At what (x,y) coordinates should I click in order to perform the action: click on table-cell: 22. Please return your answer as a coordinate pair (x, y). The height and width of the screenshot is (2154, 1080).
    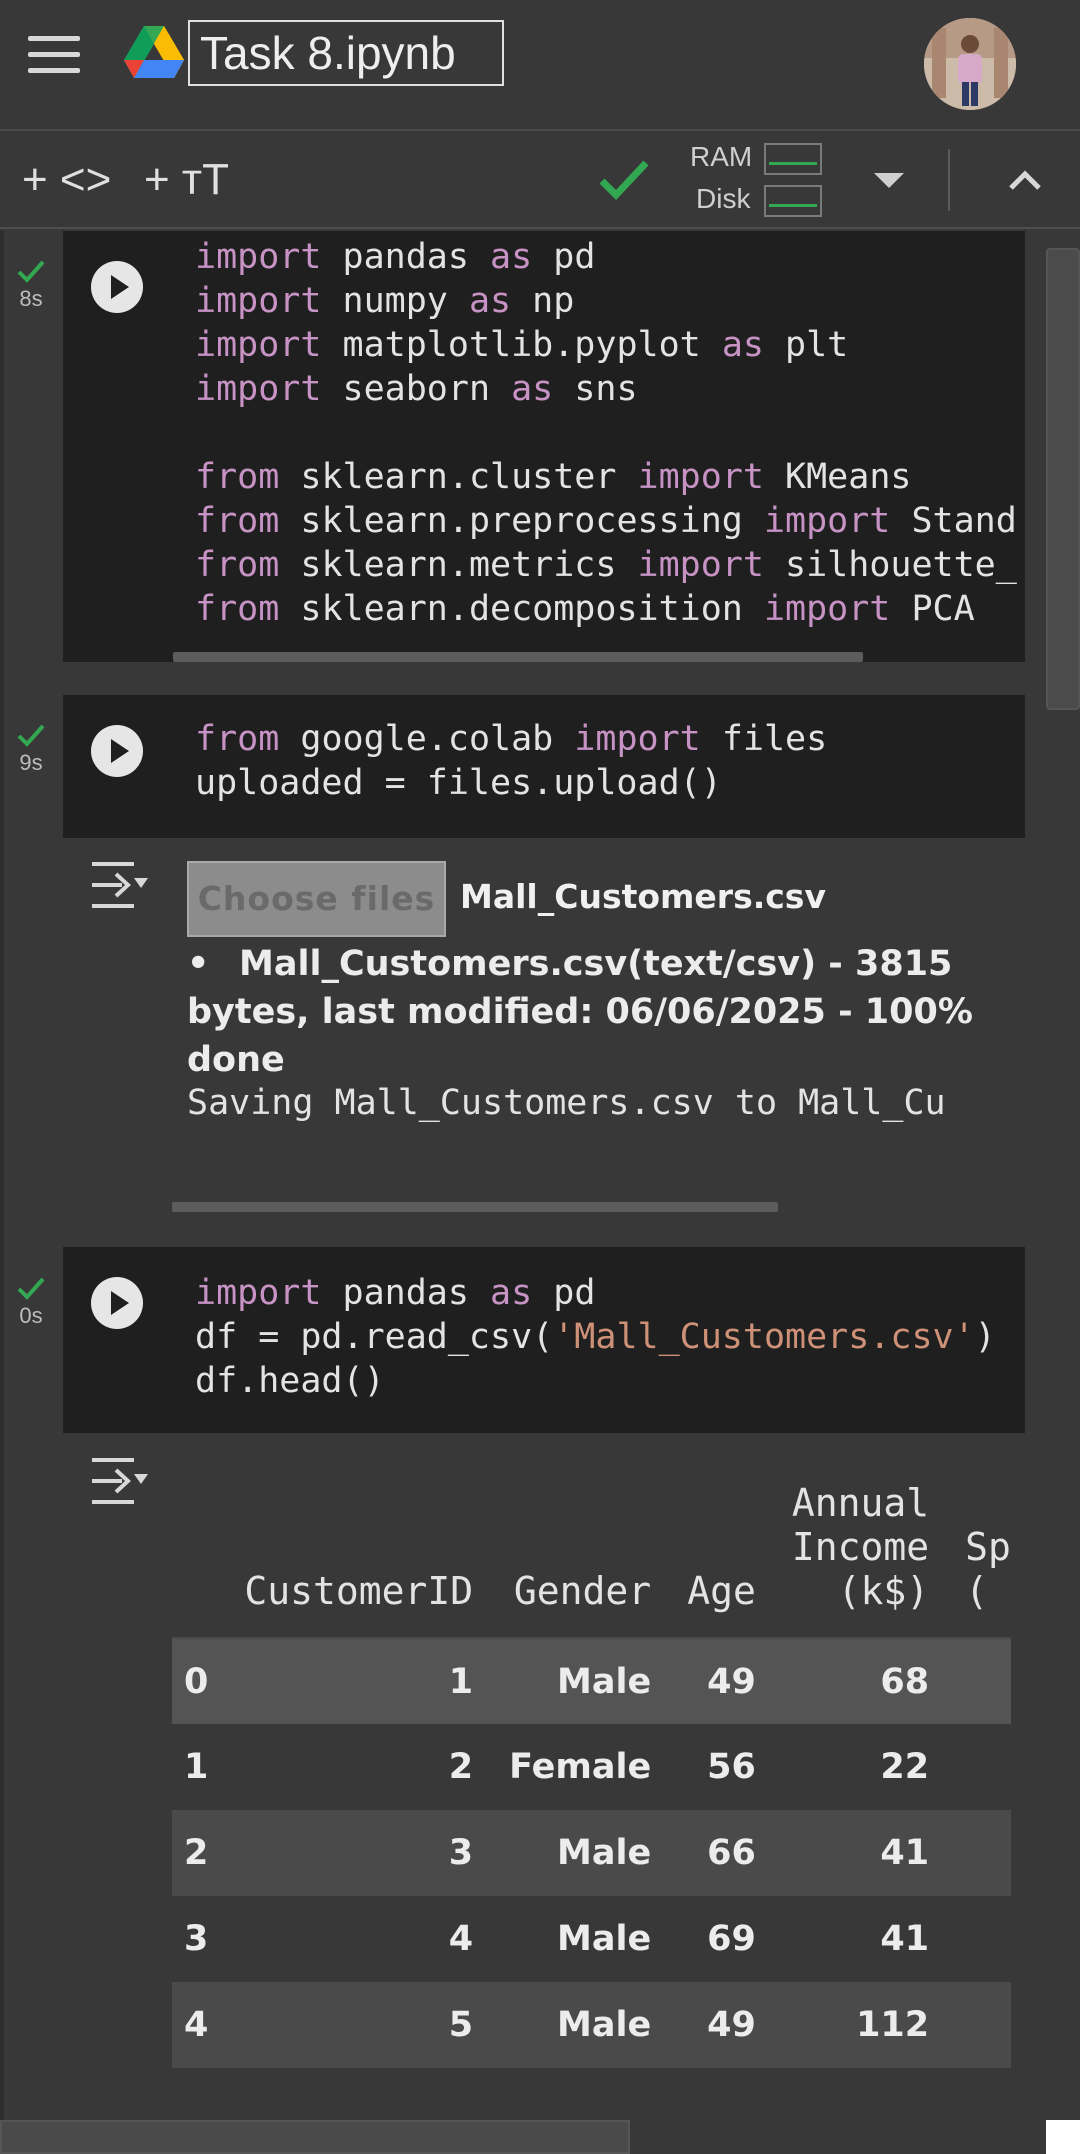
    Looking at the image, I should click on (905, 1767).